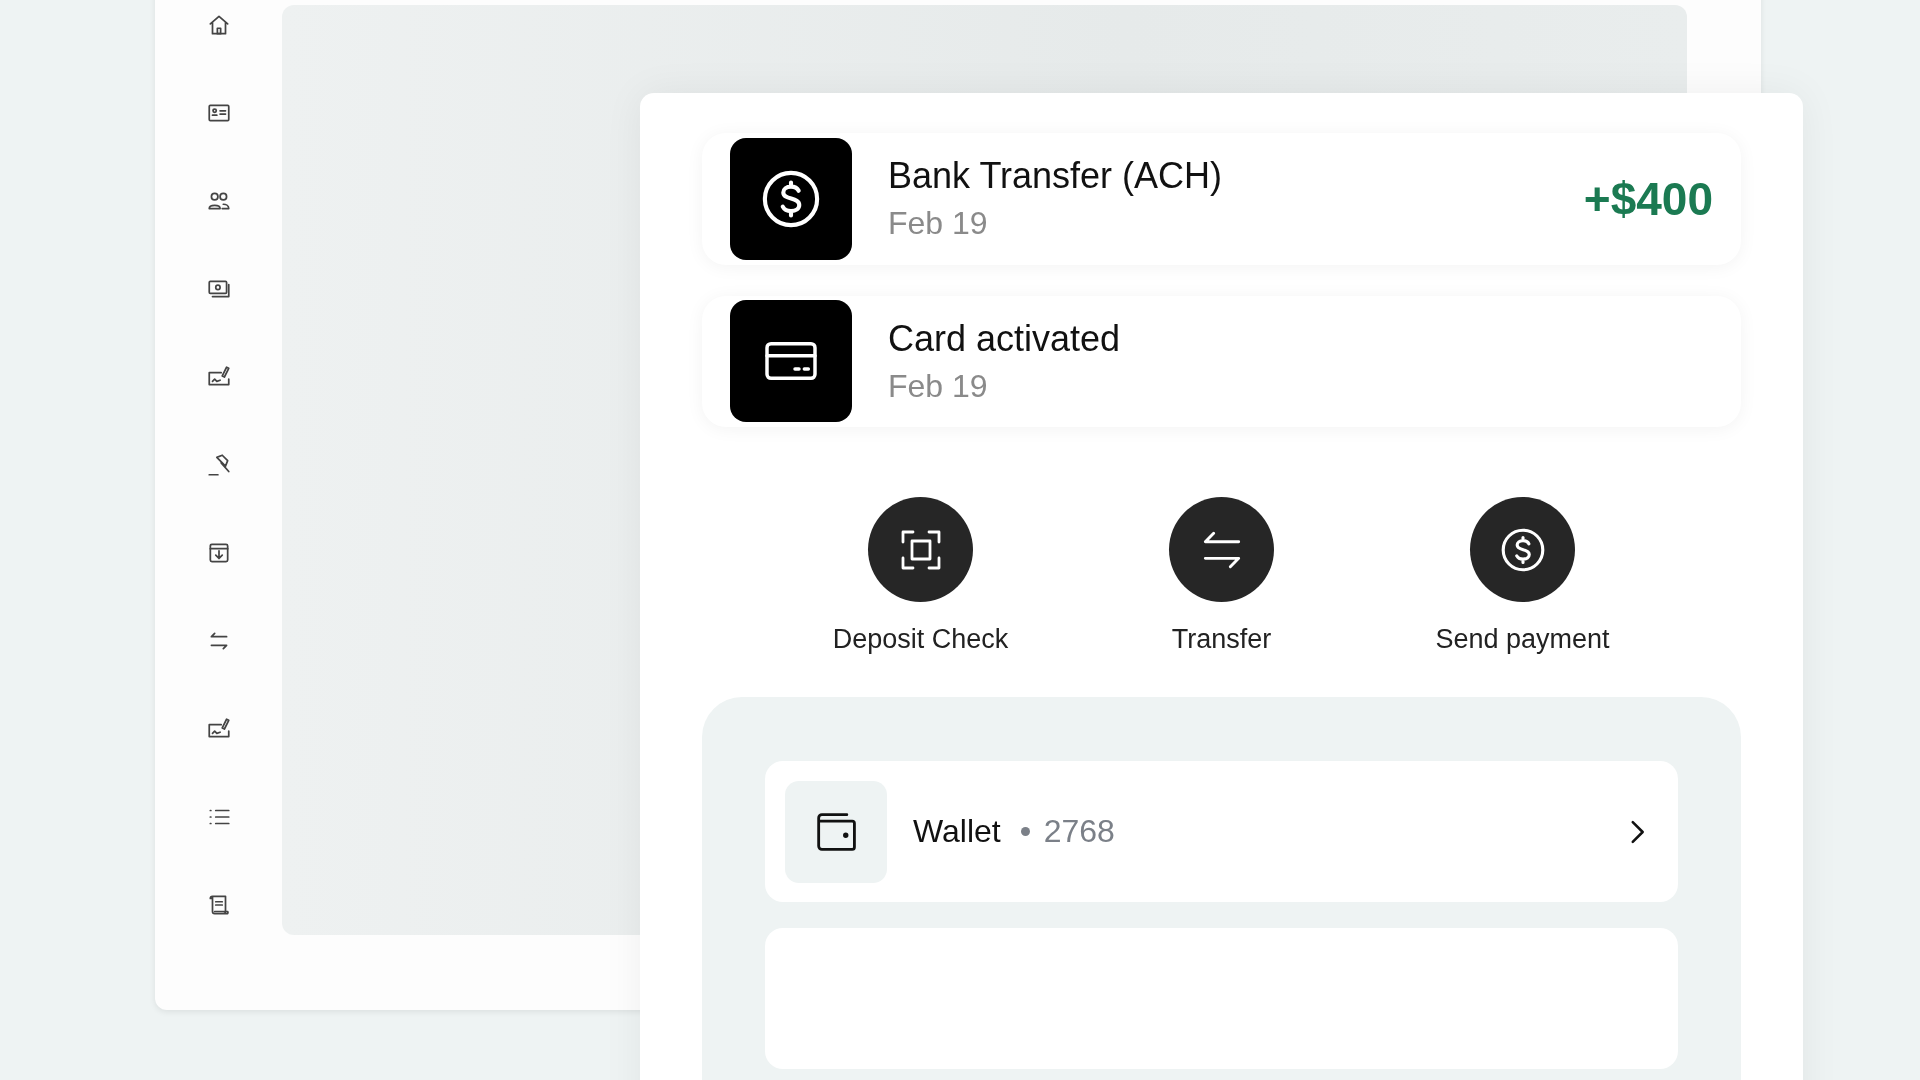 Image resolution: width=1920 pixels, height=1080 pixels. What do you see at coordinates (1005, 338) in the screenshot?
I see `activity-title: Card activated` at bounding box center [1005, 338].